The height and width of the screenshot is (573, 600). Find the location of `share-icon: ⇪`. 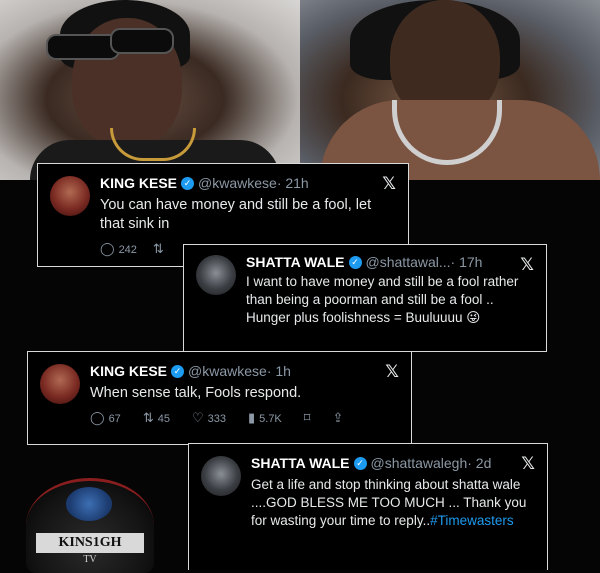

share-icon: ⇪ is located at coordinates (338, 418).